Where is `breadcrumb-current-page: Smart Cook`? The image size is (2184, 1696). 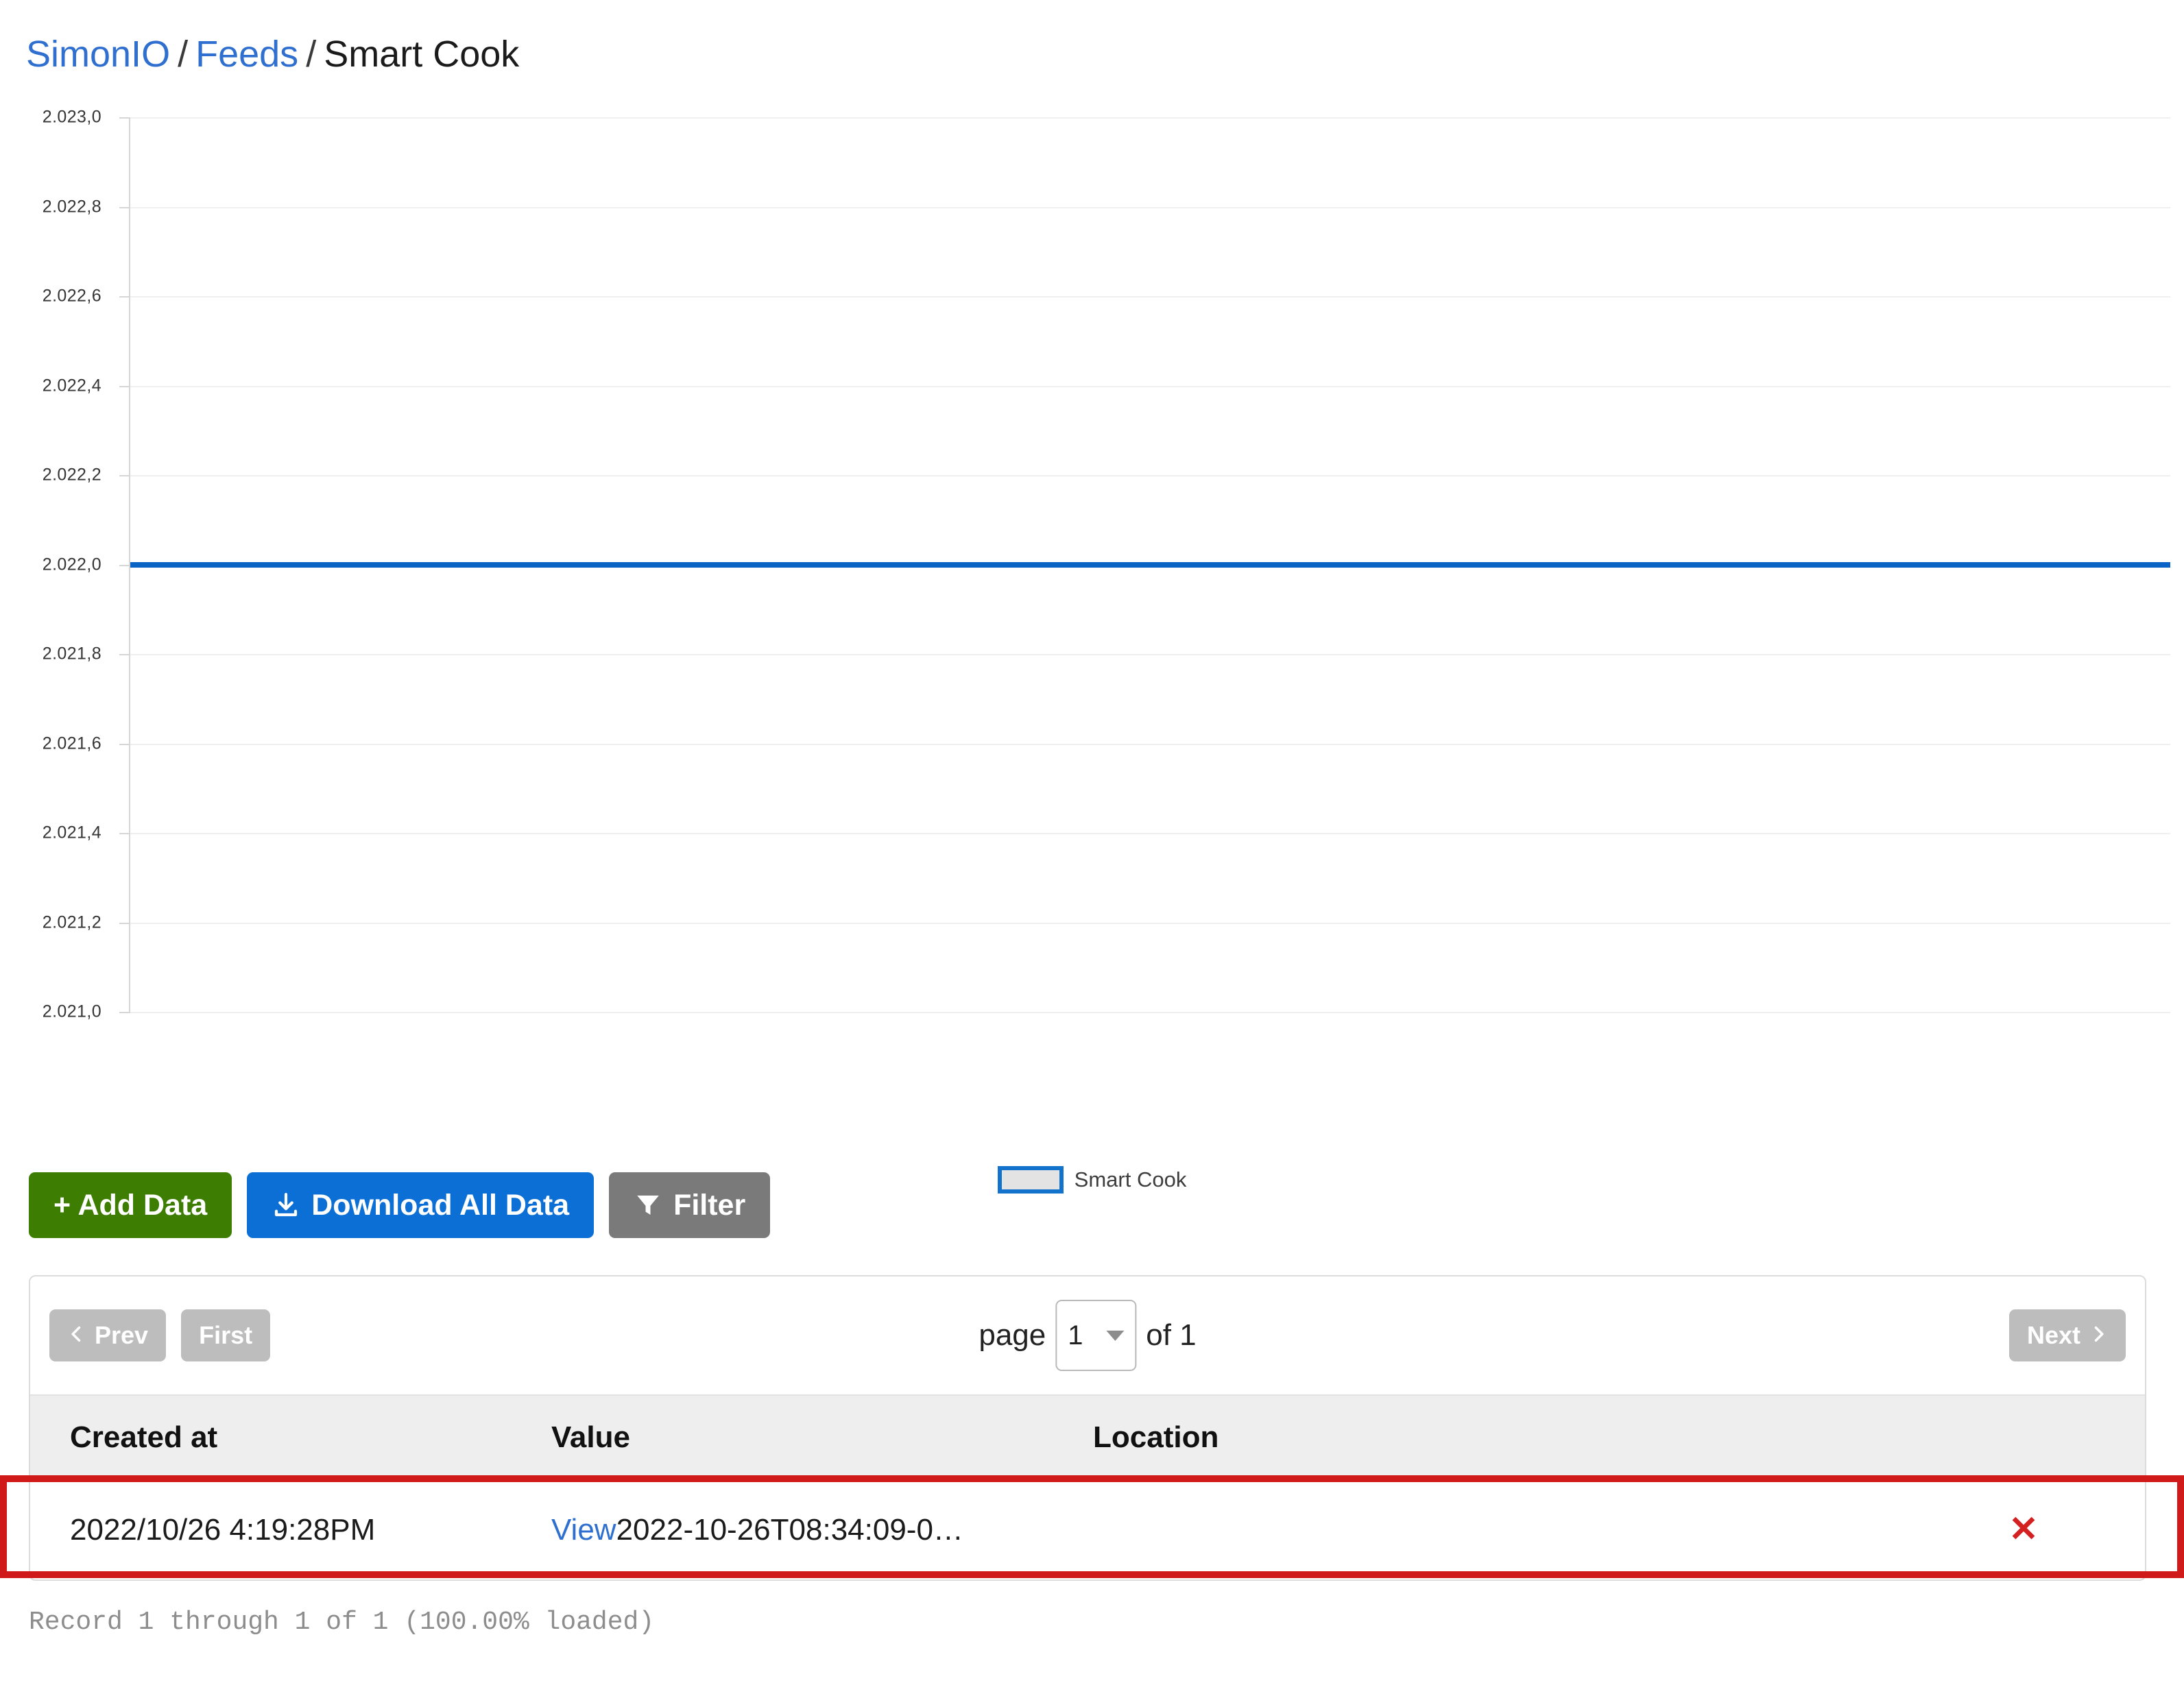 breadcrumb-current-page: Smart Cook is located at coordinates (422, 54).